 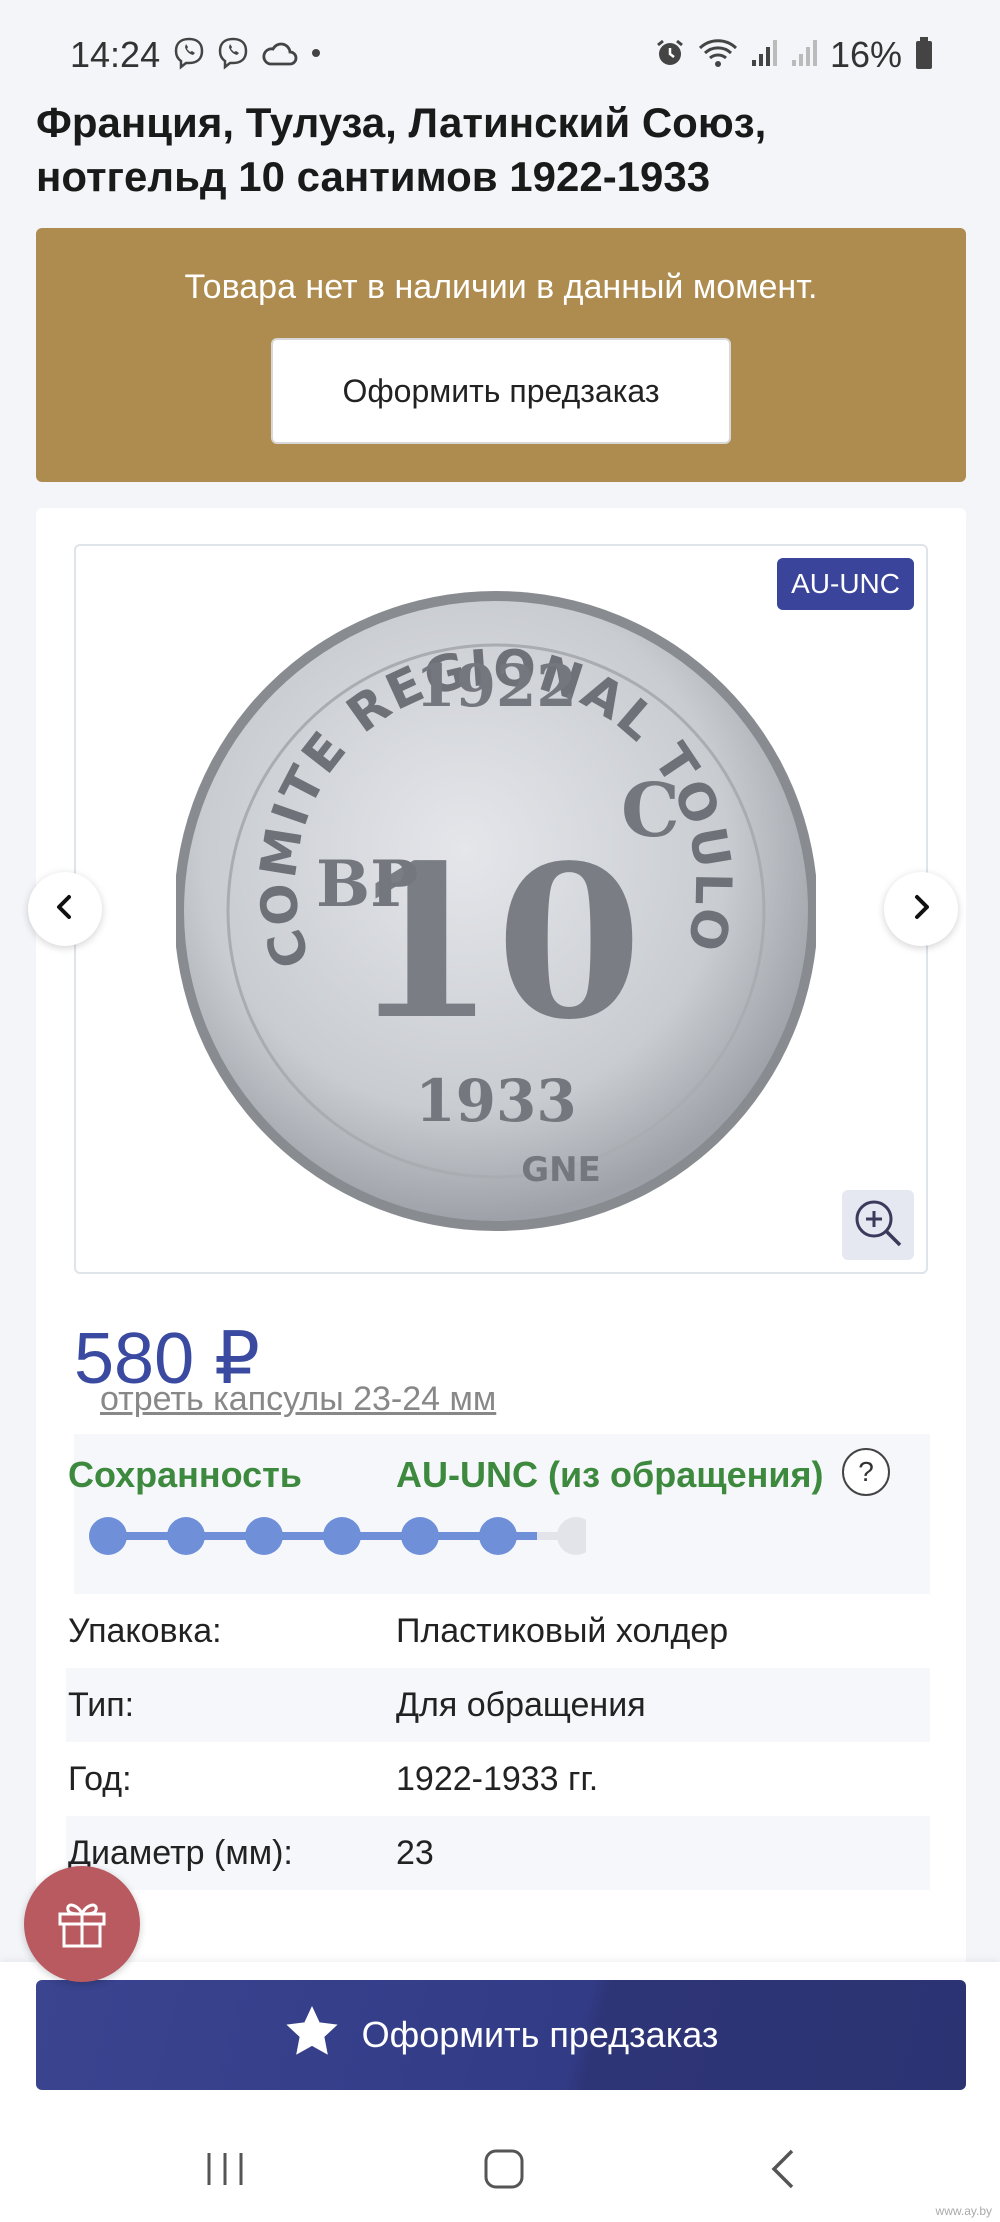 I want to click on gift-button, so click(x=82, y=1924).